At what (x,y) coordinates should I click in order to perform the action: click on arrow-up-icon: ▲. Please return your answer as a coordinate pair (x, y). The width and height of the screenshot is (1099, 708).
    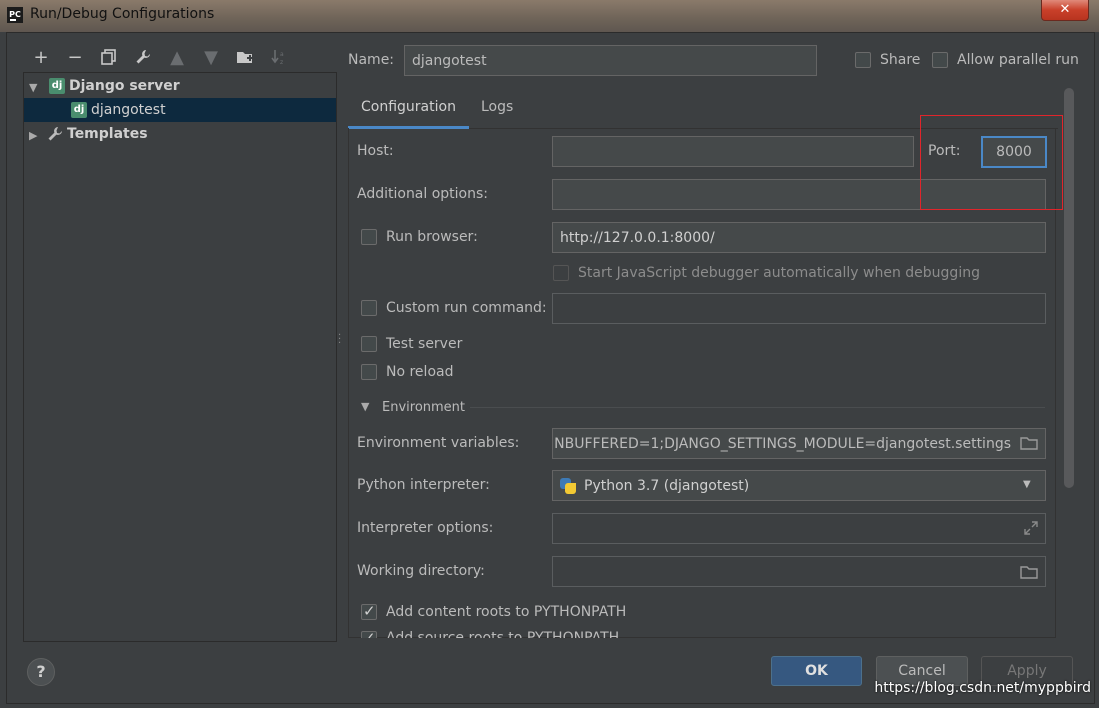
    Looking at the image, I should click on (177, 57).